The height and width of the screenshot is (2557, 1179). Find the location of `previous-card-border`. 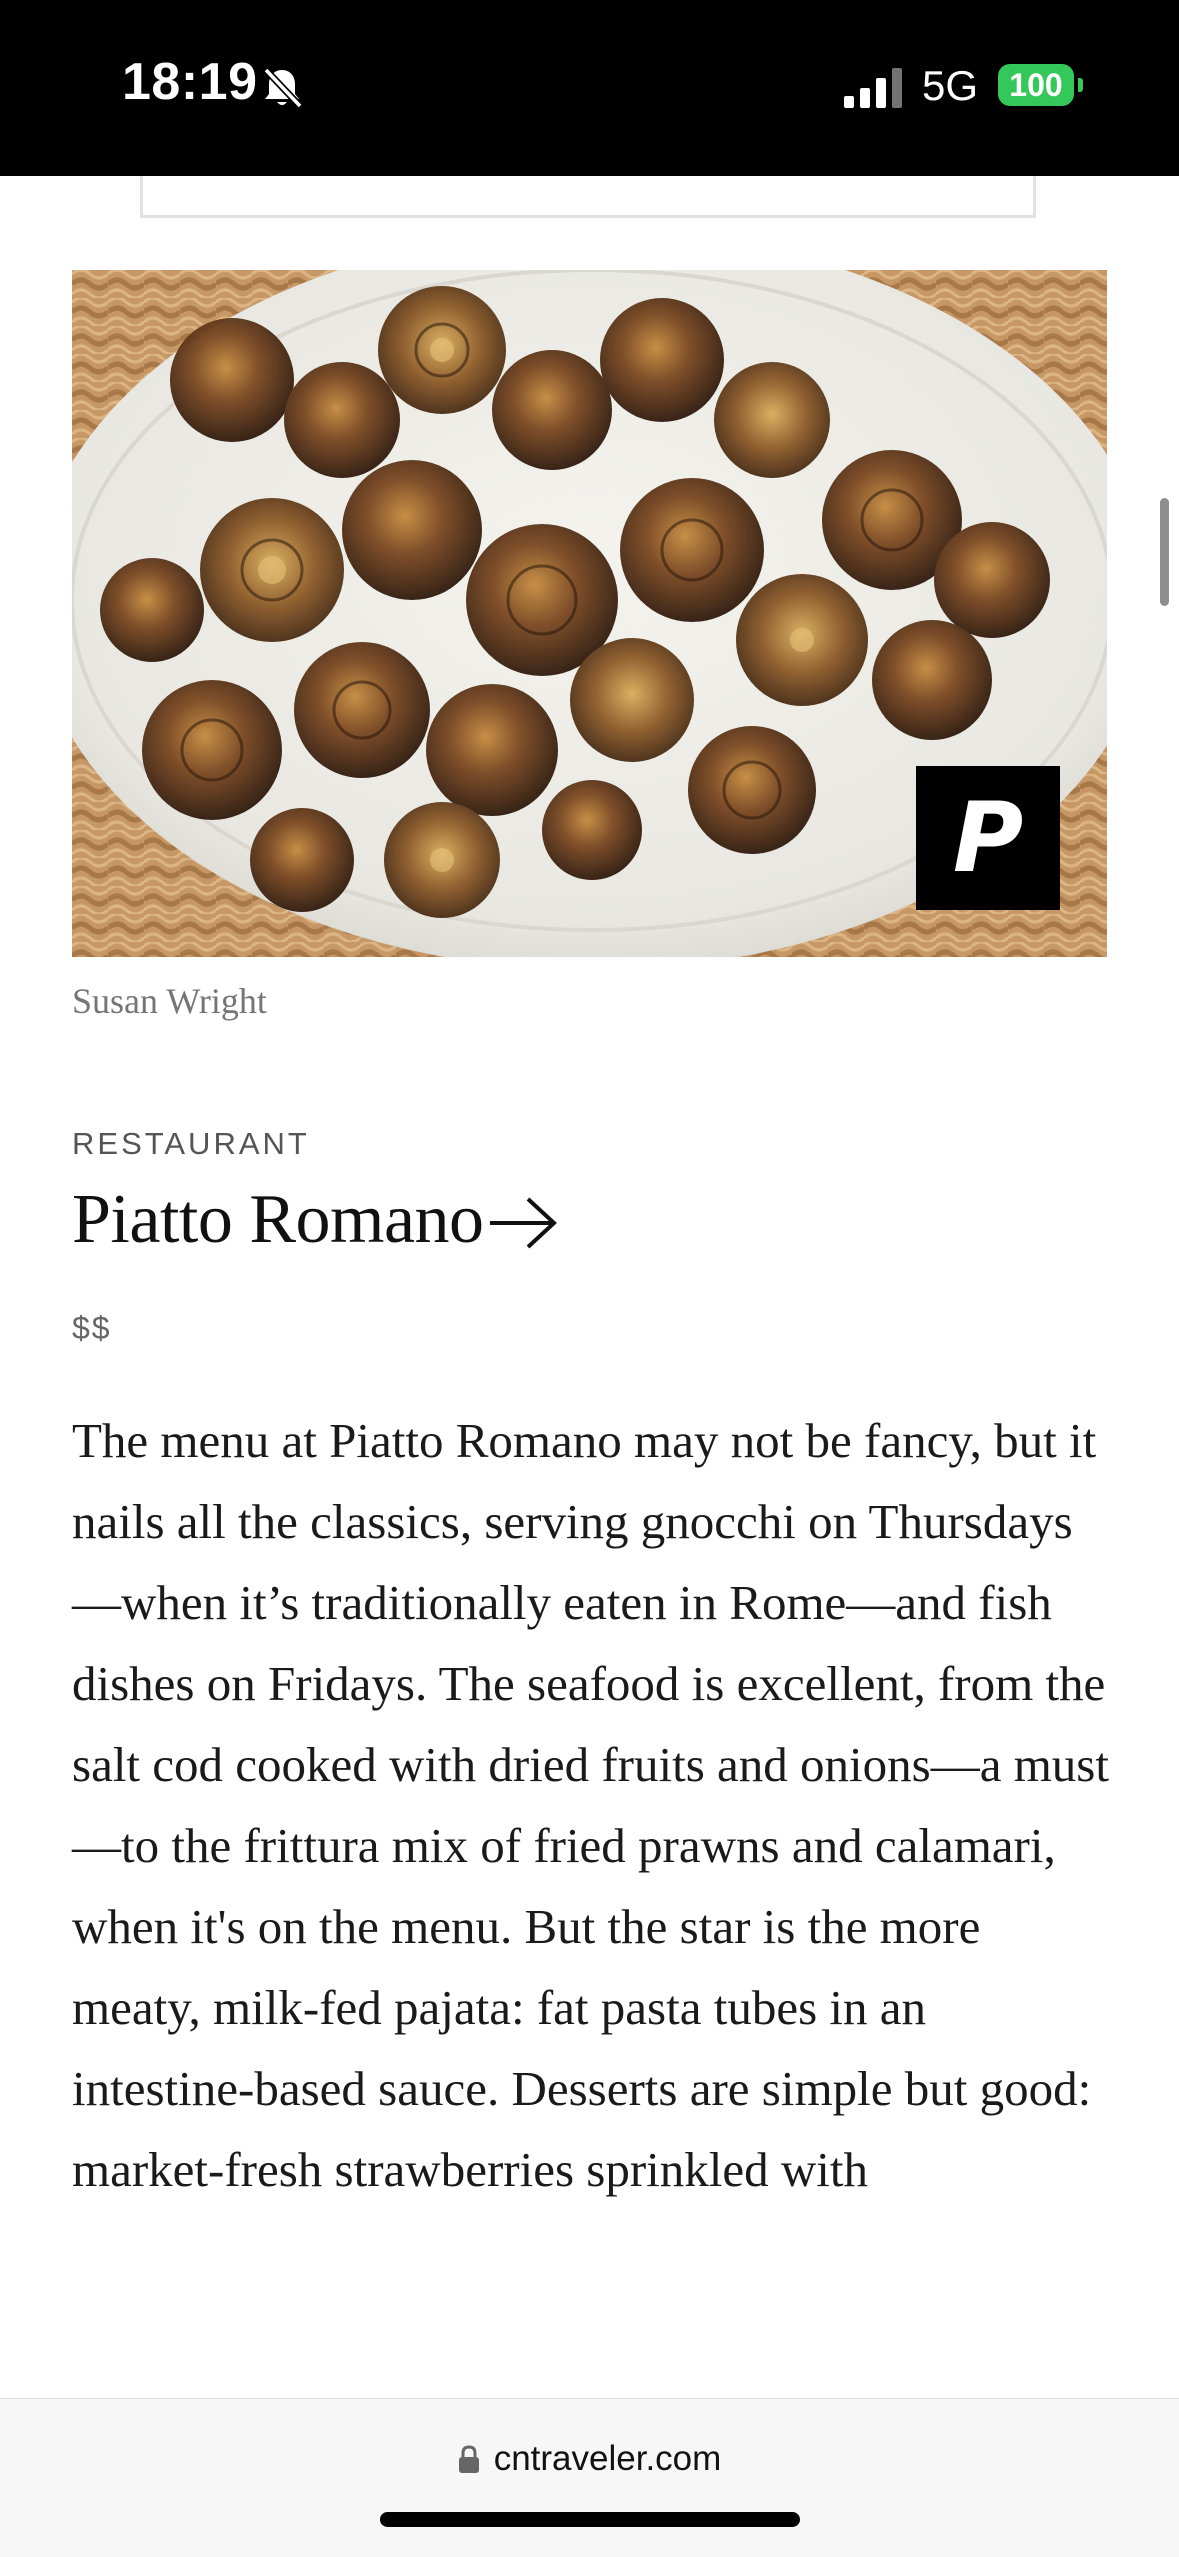

previous-card-border is located at coordinates (588, 197).